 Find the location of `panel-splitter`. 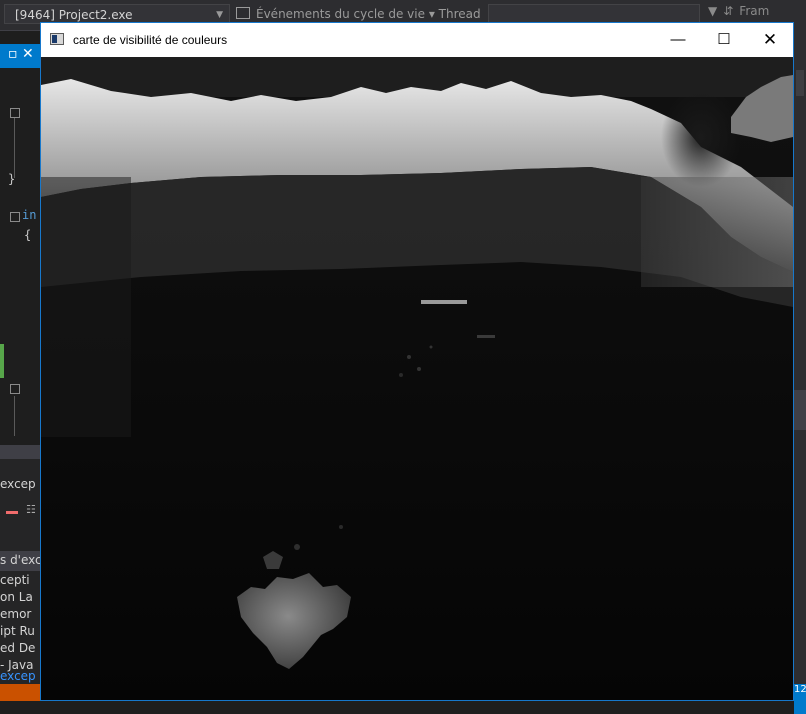

panel-splitter is located at coordinates (20, 452).